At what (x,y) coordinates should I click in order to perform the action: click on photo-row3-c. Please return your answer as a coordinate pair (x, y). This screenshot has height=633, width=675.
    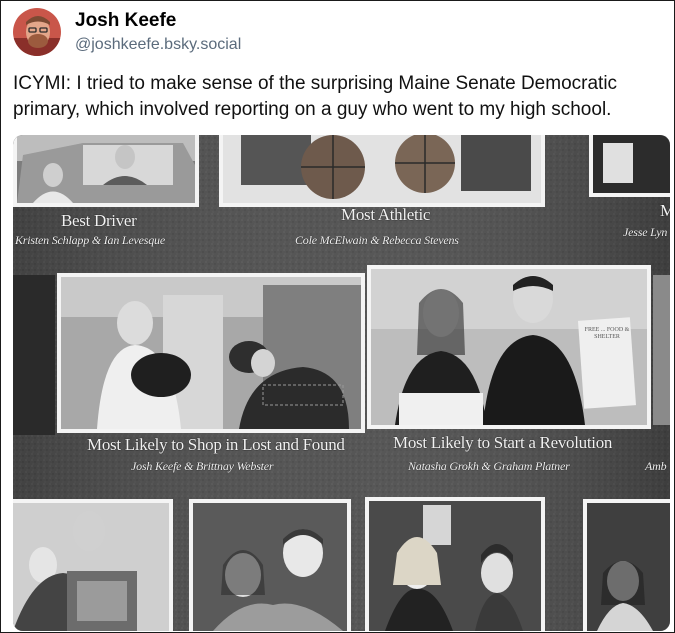
    Looking at the image, I should click on (455, 564).